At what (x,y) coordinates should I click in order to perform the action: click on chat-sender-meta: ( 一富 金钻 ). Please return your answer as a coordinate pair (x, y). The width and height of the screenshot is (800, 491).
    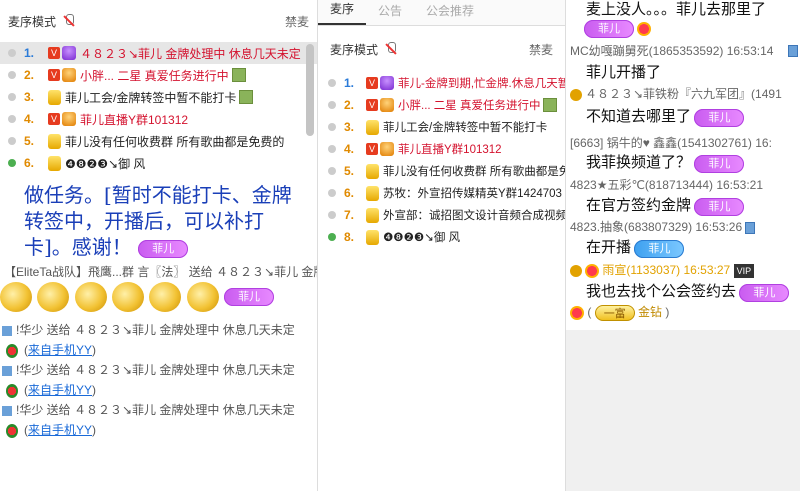
    Looking at the image, I should click on (617, 312).